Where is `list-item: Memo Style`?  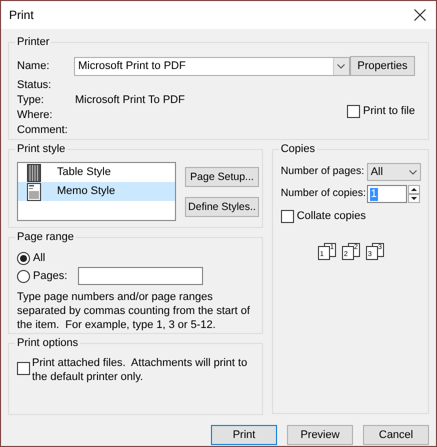
list-item: Memo Style is located at coordinates (96, 191).